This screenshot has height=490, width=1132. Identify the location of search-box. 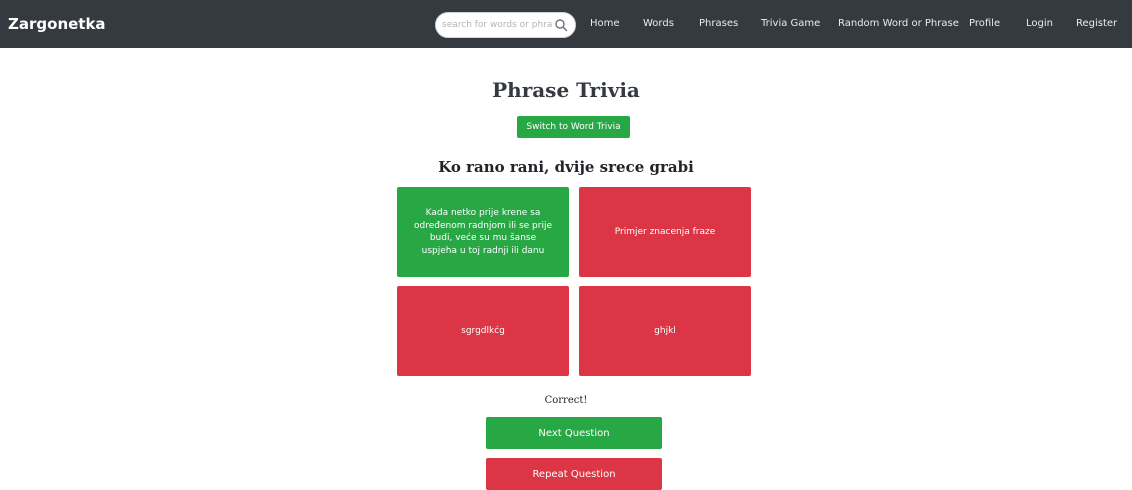
(505, 25).